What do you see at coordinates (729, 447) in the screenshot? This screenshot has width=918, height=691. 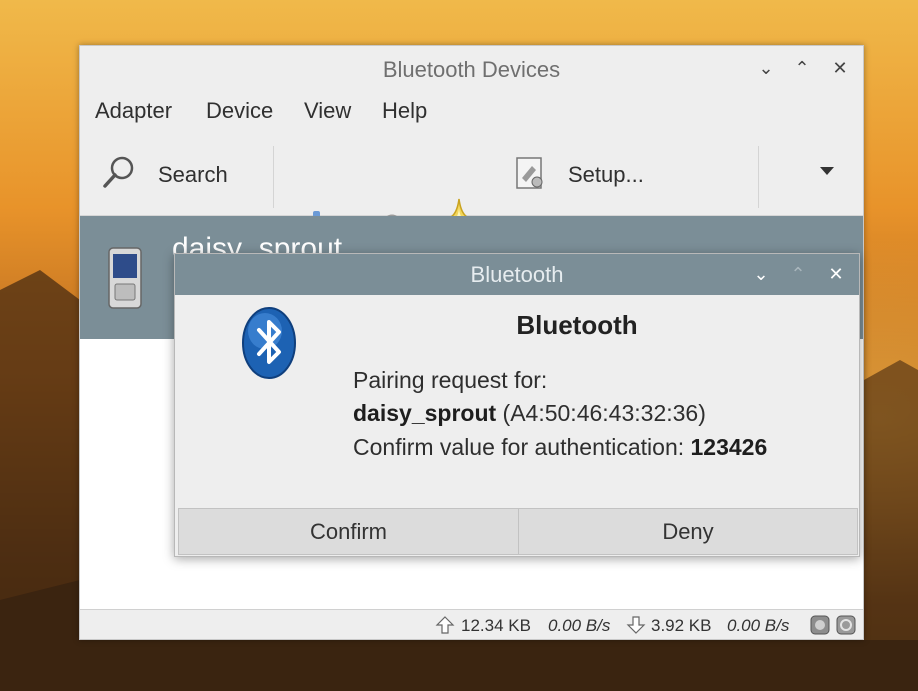 I see `passkey-value: 123426` at bounding box center [729, 447].